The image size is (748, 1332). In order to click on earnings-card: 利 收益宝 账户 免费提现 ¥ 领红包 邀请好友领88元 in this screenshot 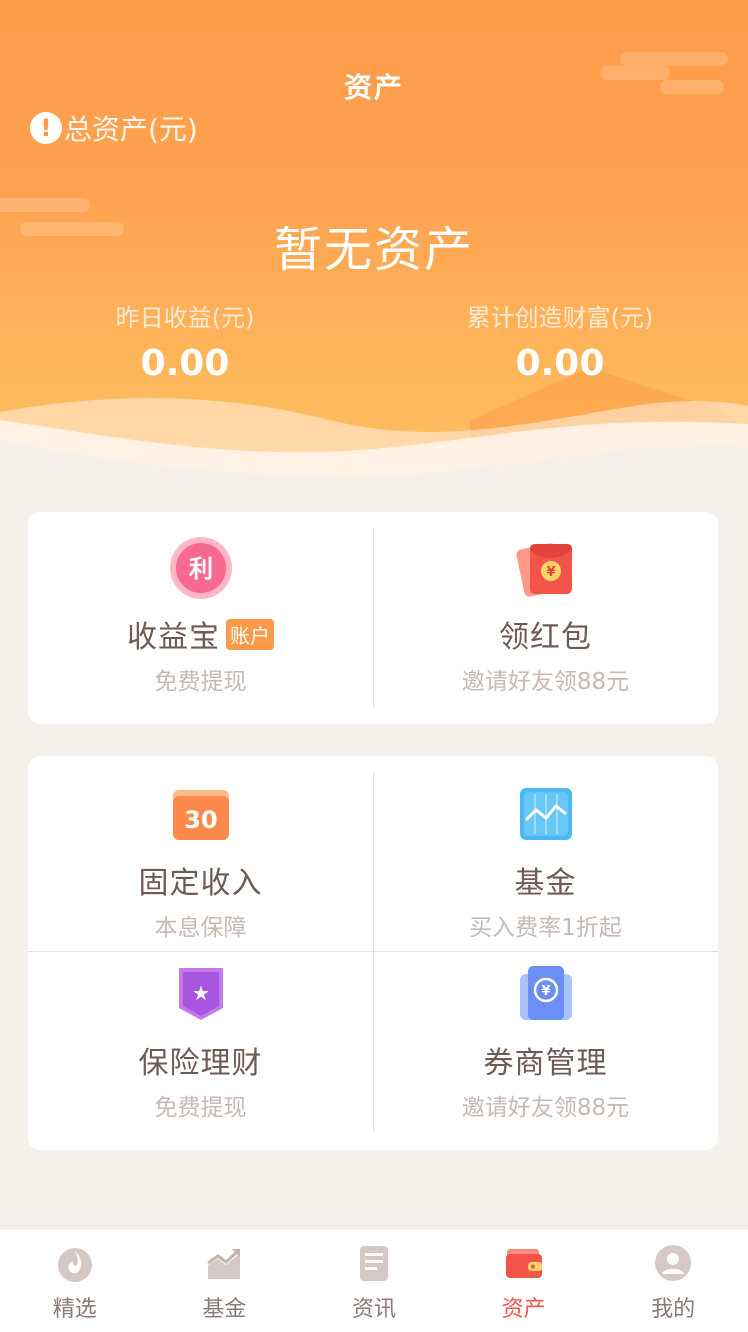, I will do `click(373, 618)`.